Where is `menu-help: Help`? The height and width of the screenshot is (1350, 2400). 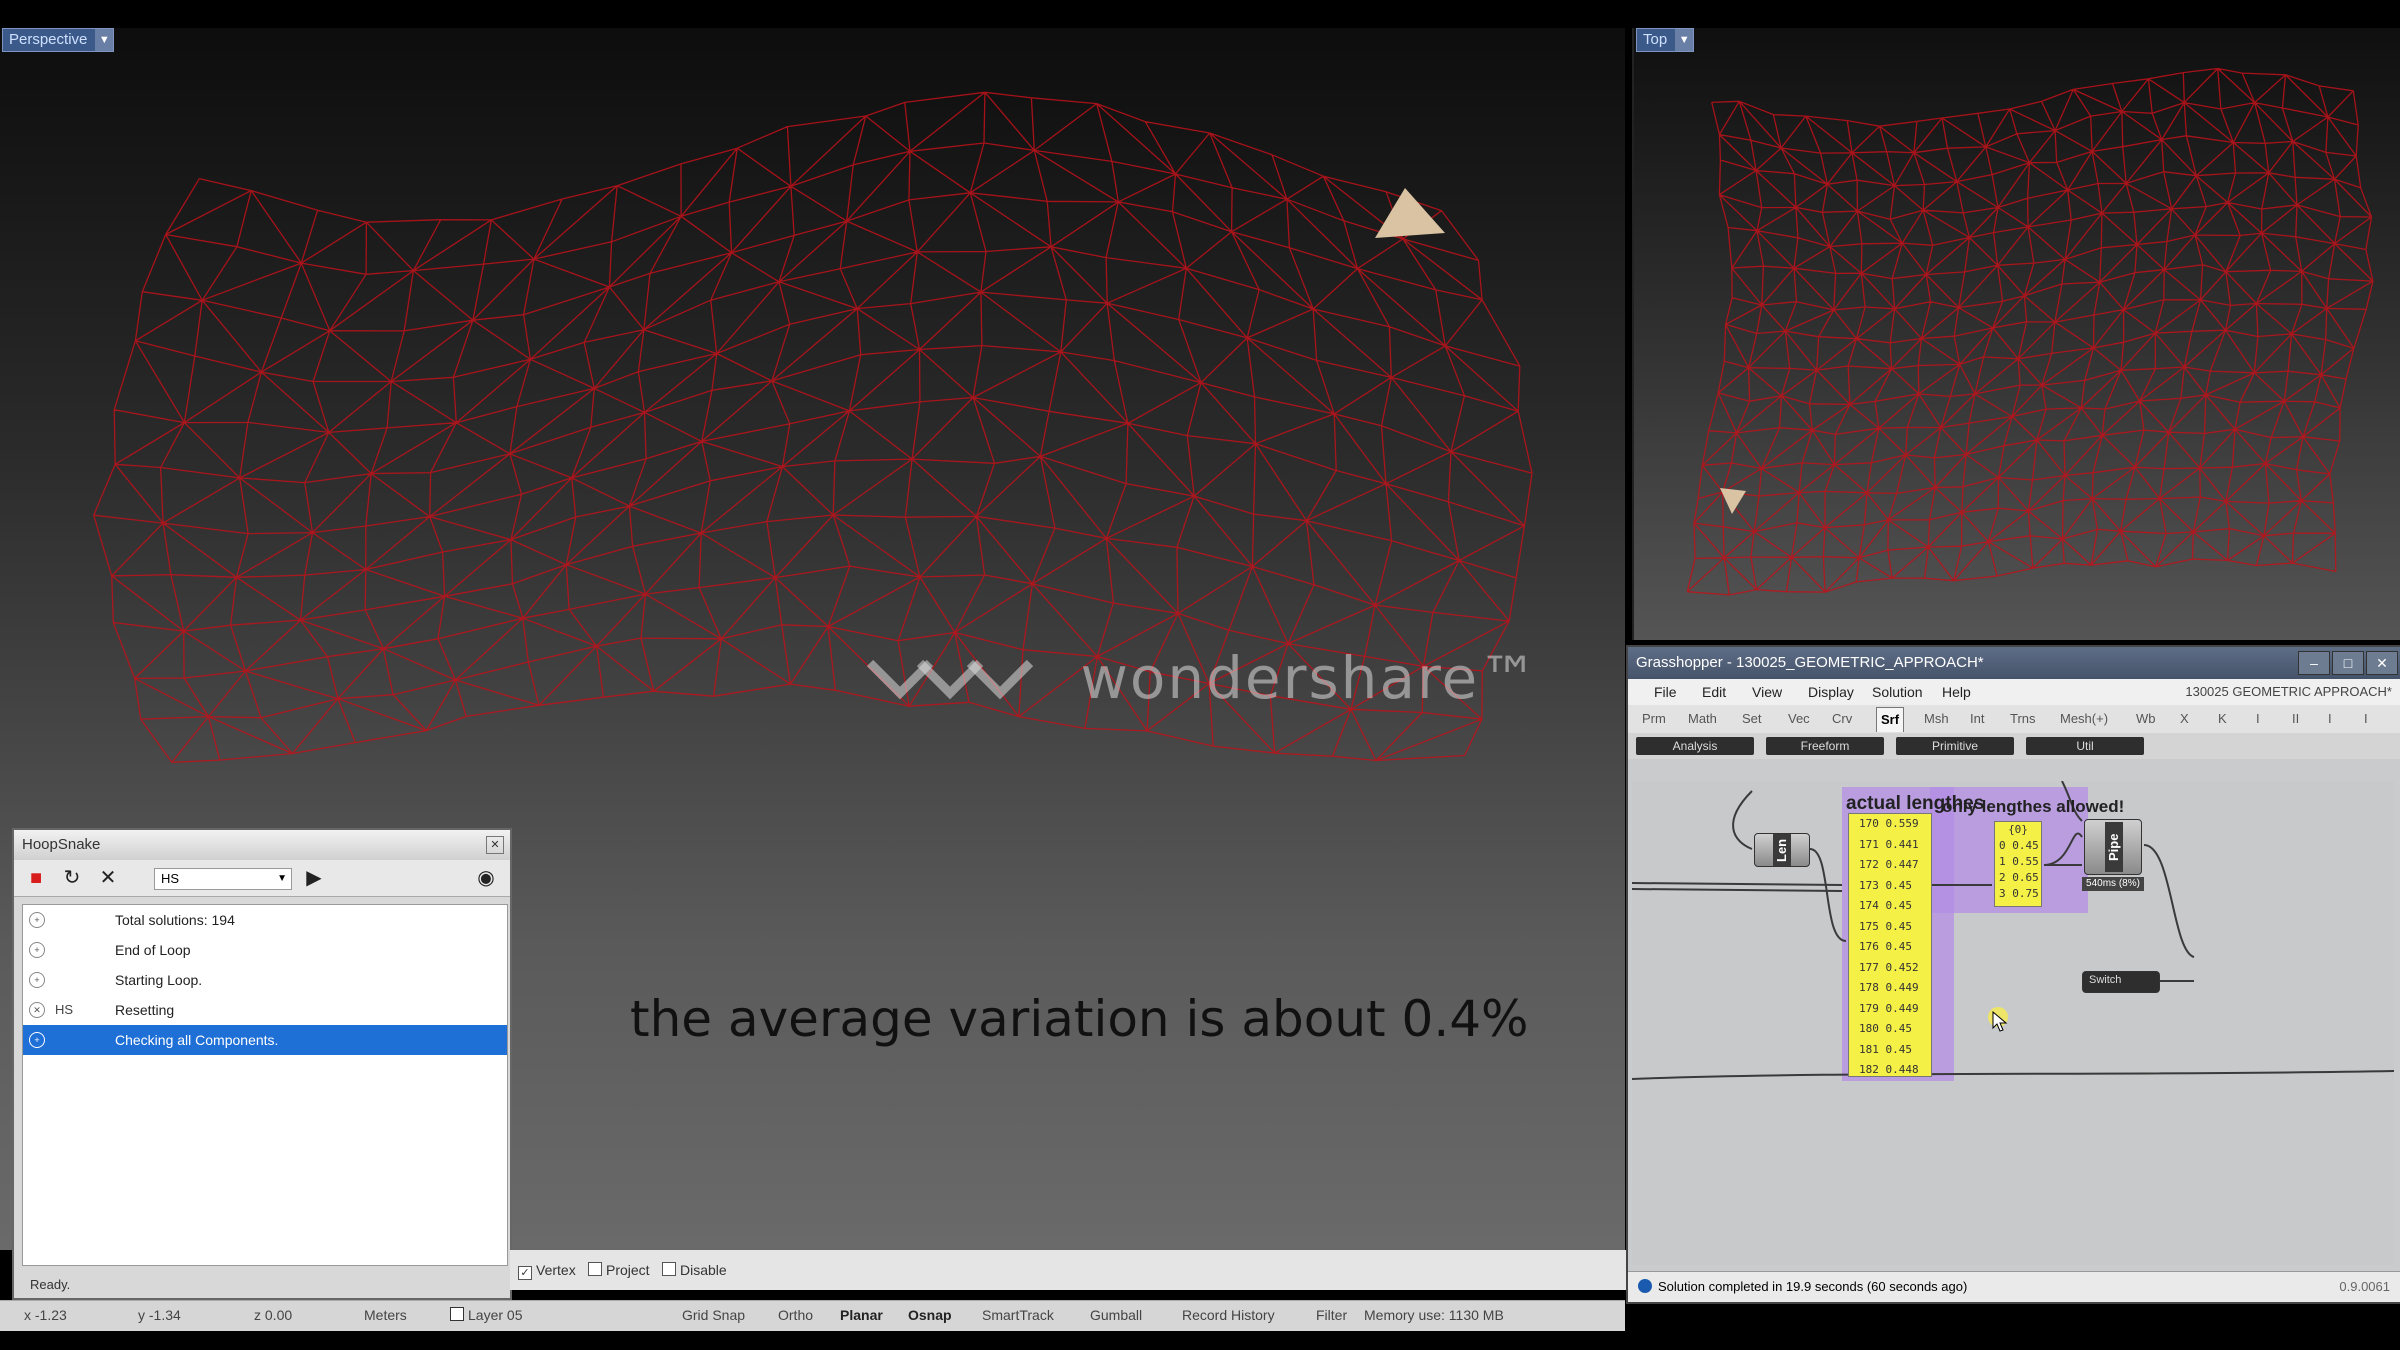 menu-help: Help is located at coordinates (1956, 692).